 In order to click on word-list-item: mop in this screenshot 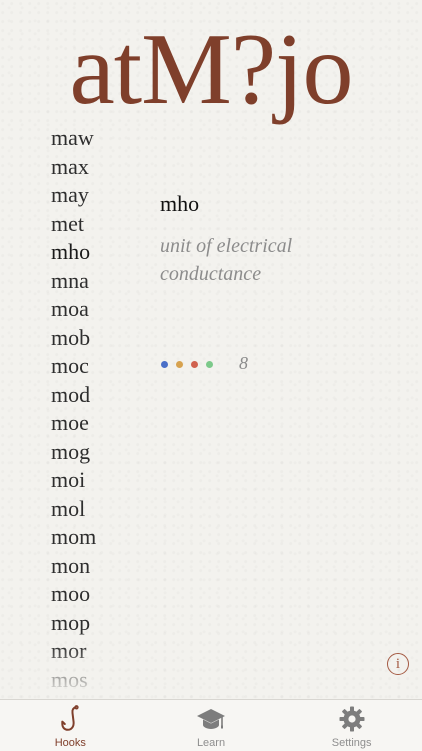, I will do `click(96, 623)`.